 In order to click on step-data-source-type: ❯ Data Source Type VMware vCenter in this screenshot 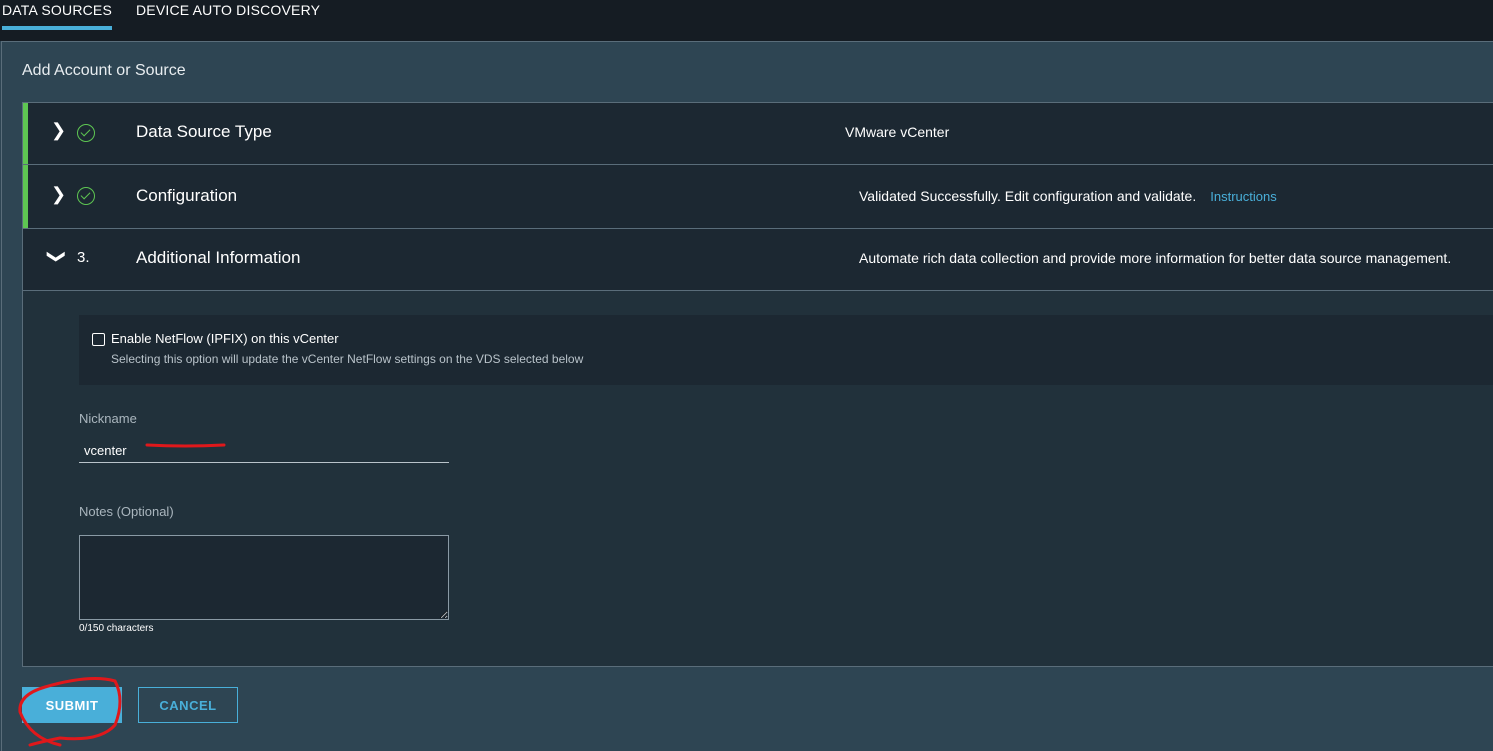, I will do `click(758, 134)`.